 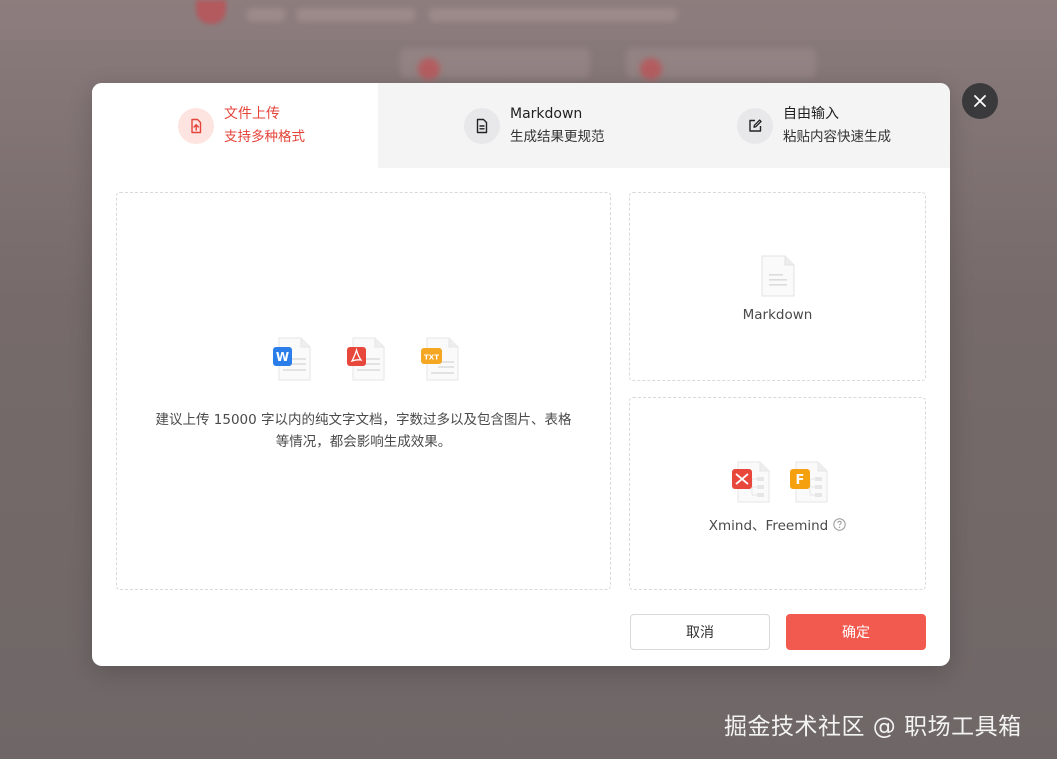 I want to click on markdown-file-icon, so click(x=778, y=276).